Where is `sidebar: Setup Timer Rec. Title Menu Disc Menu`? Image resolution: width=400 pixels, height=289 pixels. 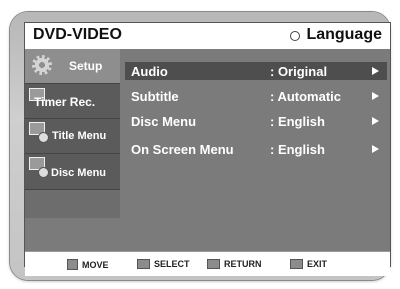 sidebar: Setup Timer Rec. Title Menu Disc Menu is located at coordinates (72, 133).